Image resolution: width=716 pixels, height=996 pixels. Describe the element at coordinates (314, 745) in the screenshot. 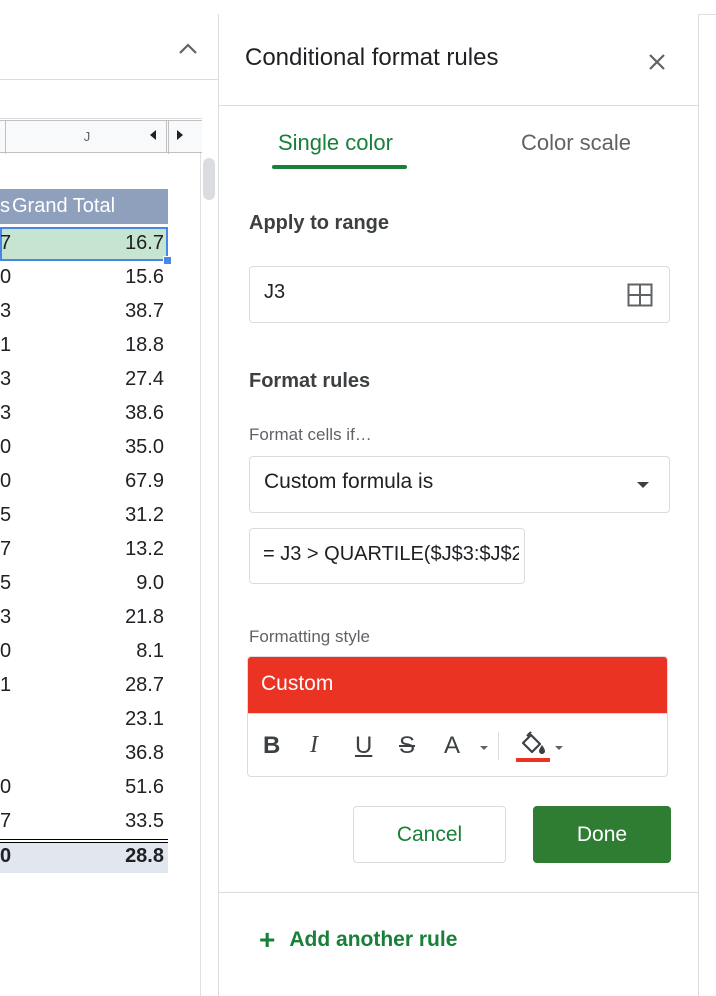

I see `italic-button: I` at that location.